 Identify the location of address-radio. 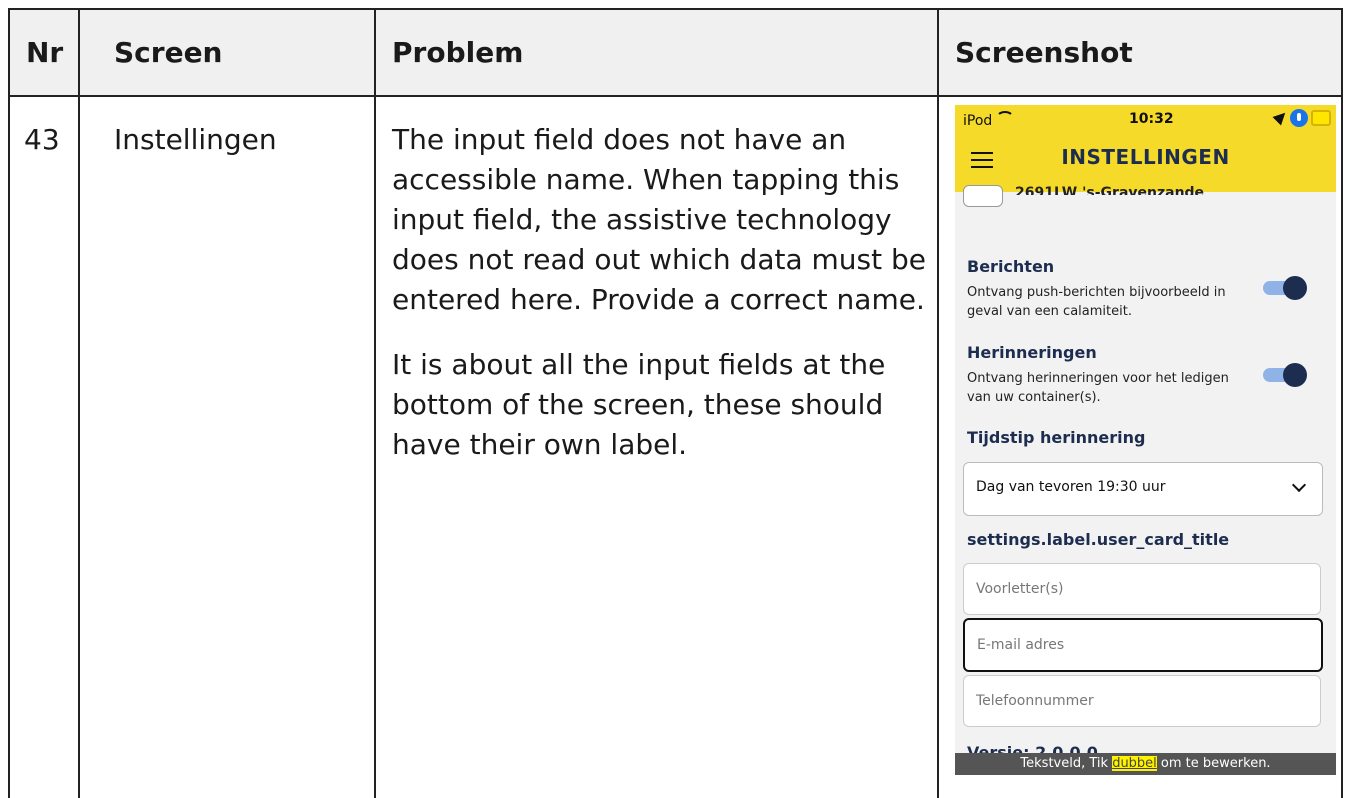
(983, 196).